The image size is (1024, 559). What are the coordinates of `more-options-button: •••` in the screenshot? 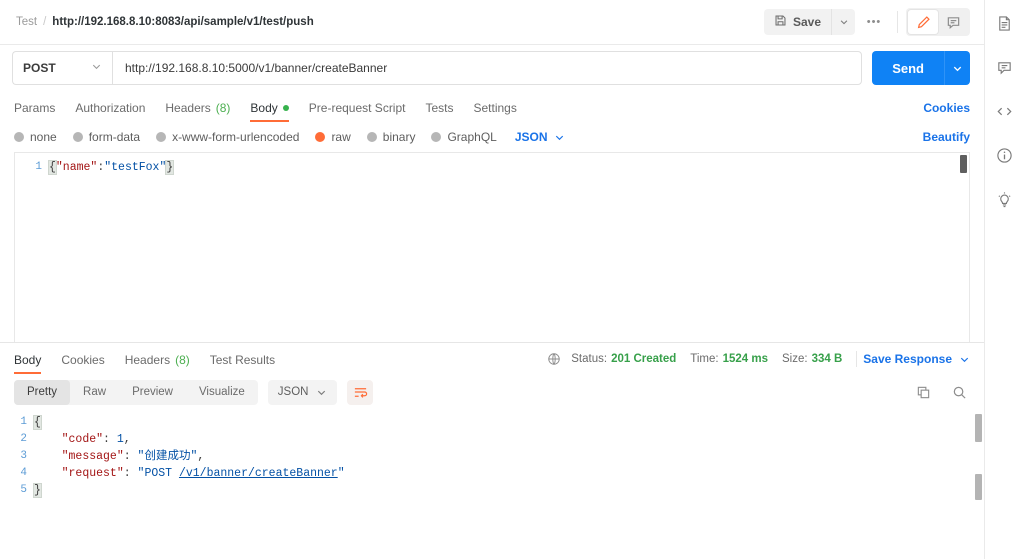 It's located at (874, 22).